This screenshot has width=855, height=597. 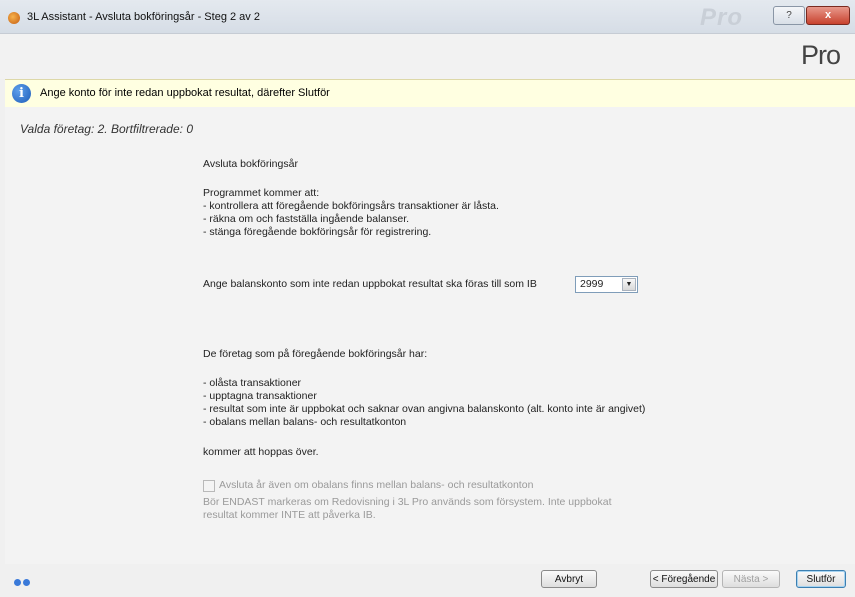 What do you see at coordinates (14, 18) in the screenshot?
I see `app-icon` at bounding box center [14, 18].